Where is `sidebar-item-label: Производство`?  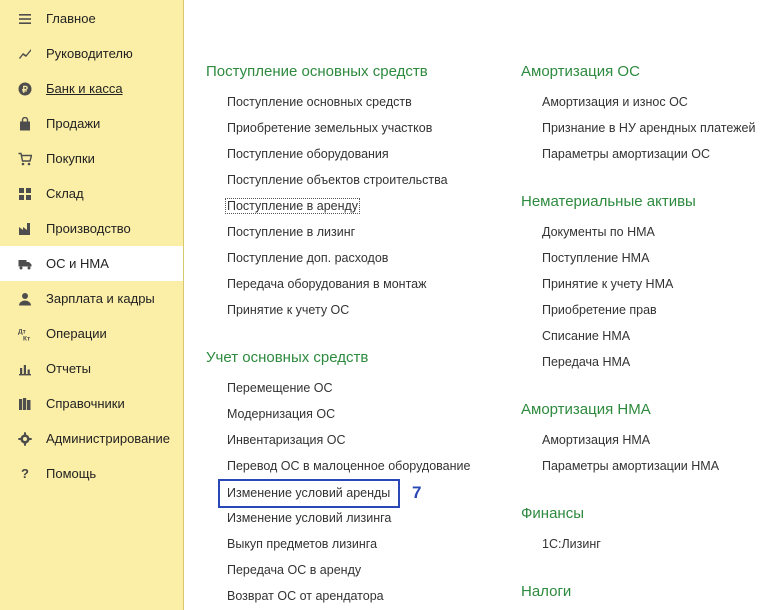 sidebar-item-label: Производство is located at coordinates (88, 228).